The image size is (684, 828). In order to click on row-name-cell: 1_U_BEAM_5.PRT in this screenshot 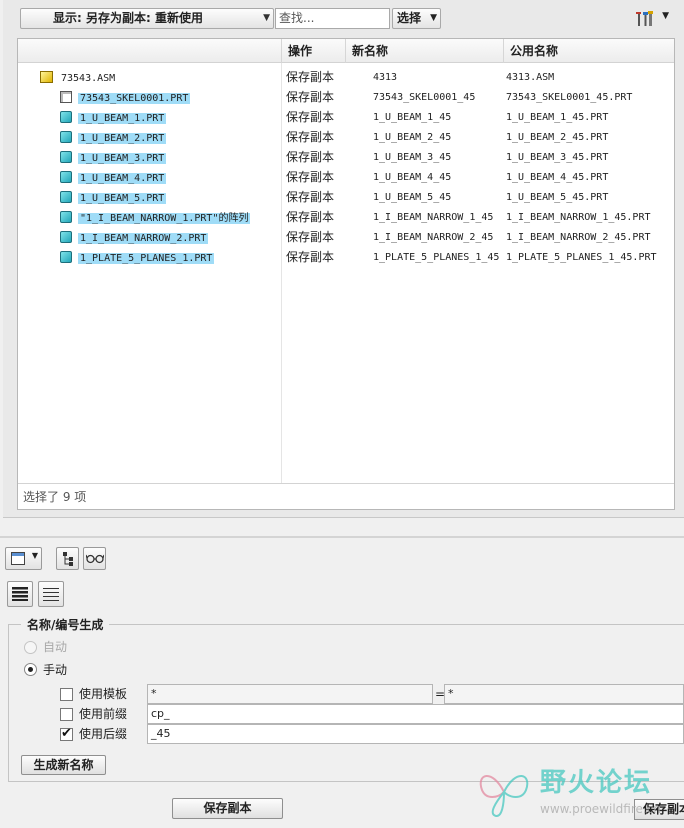, I will do `click(113, 197)`.